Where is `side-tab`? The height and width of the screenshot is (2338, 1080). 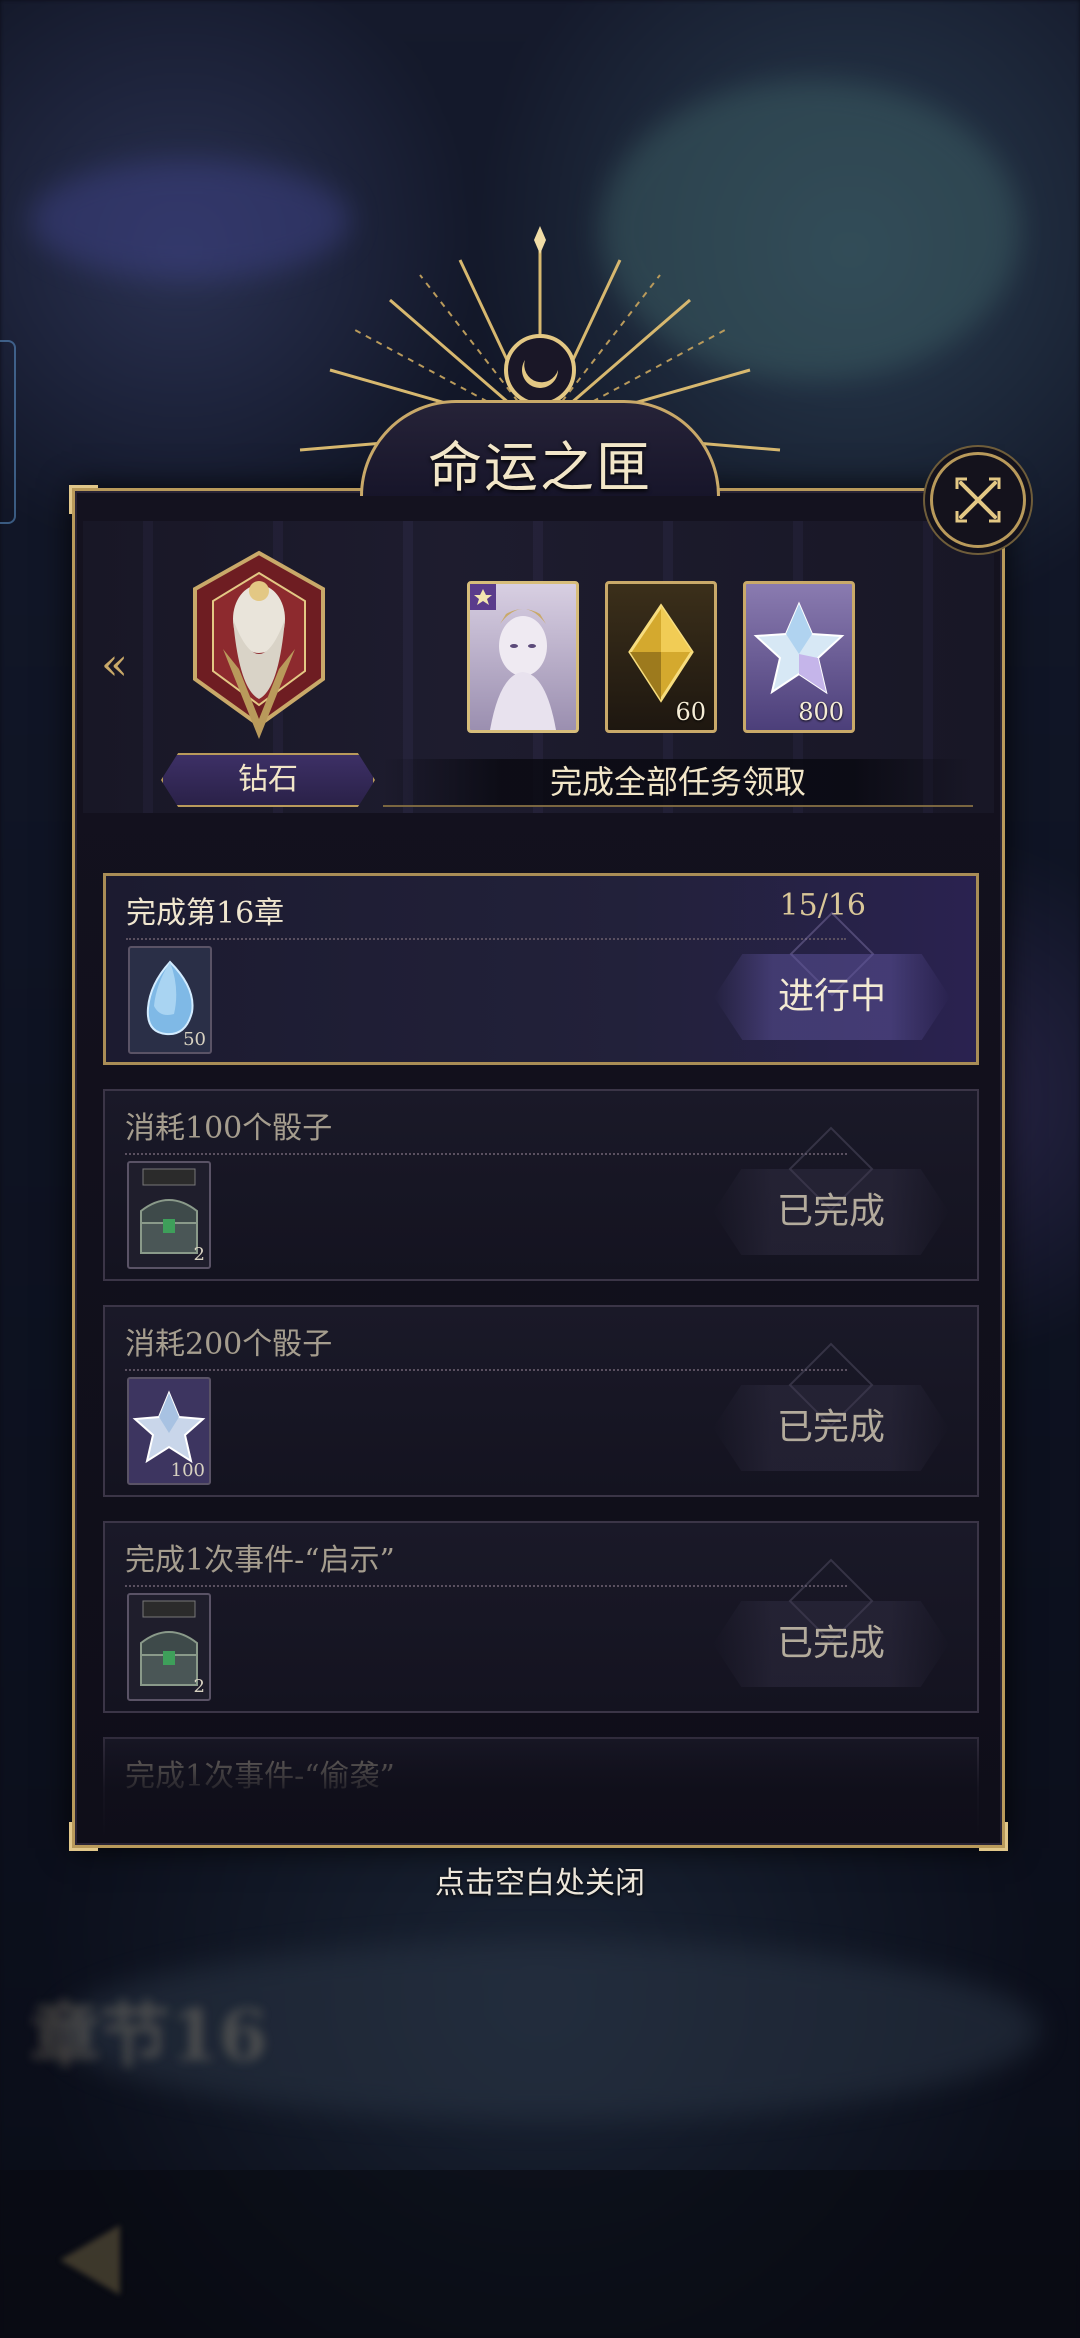
side-tab is located at coordinates (8, 432).